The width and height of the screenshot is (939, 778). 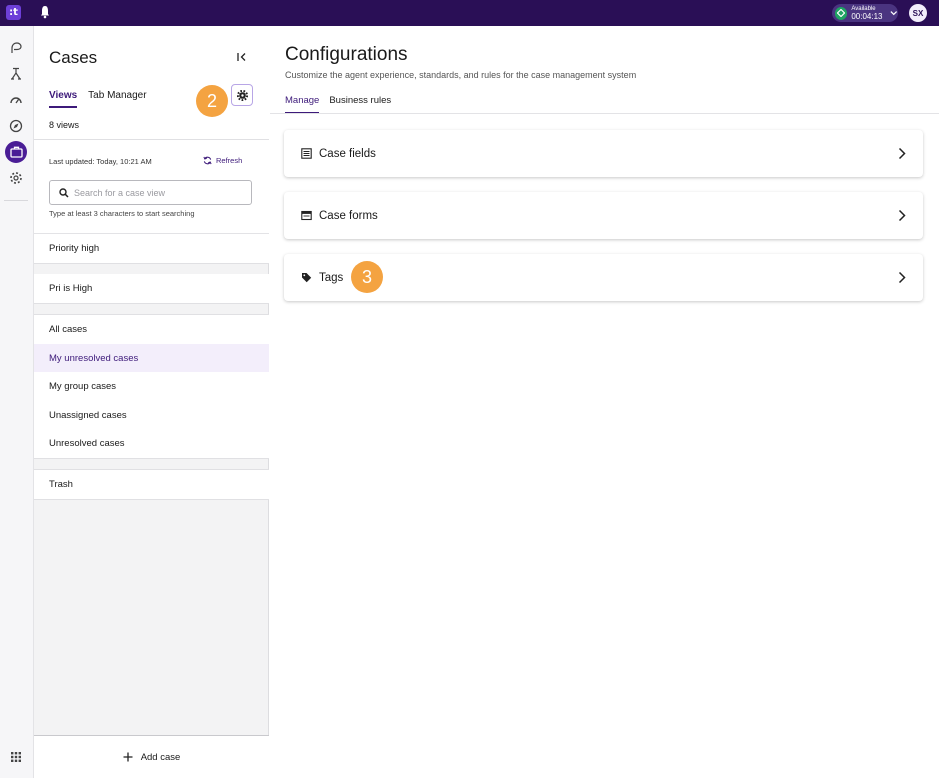 I want to click on dashboard-icon, so click(x=16, y=100).